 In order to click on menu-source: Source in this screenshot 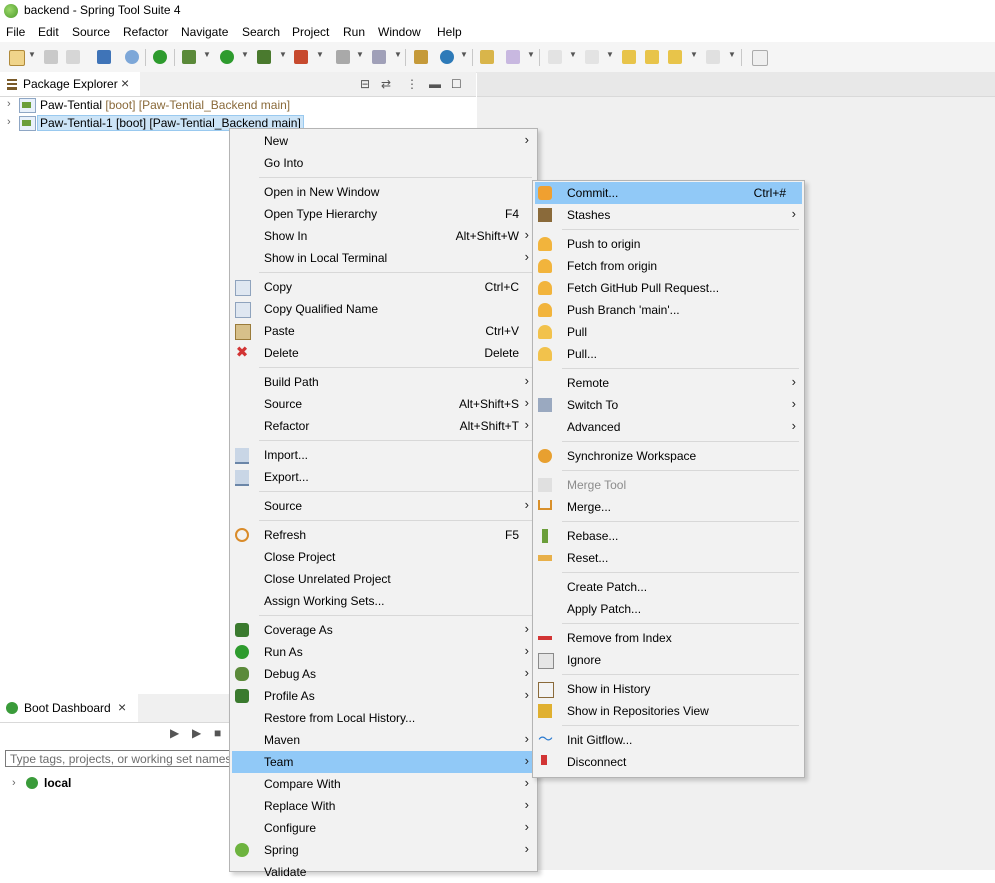, I will do `click(91, 32)`.